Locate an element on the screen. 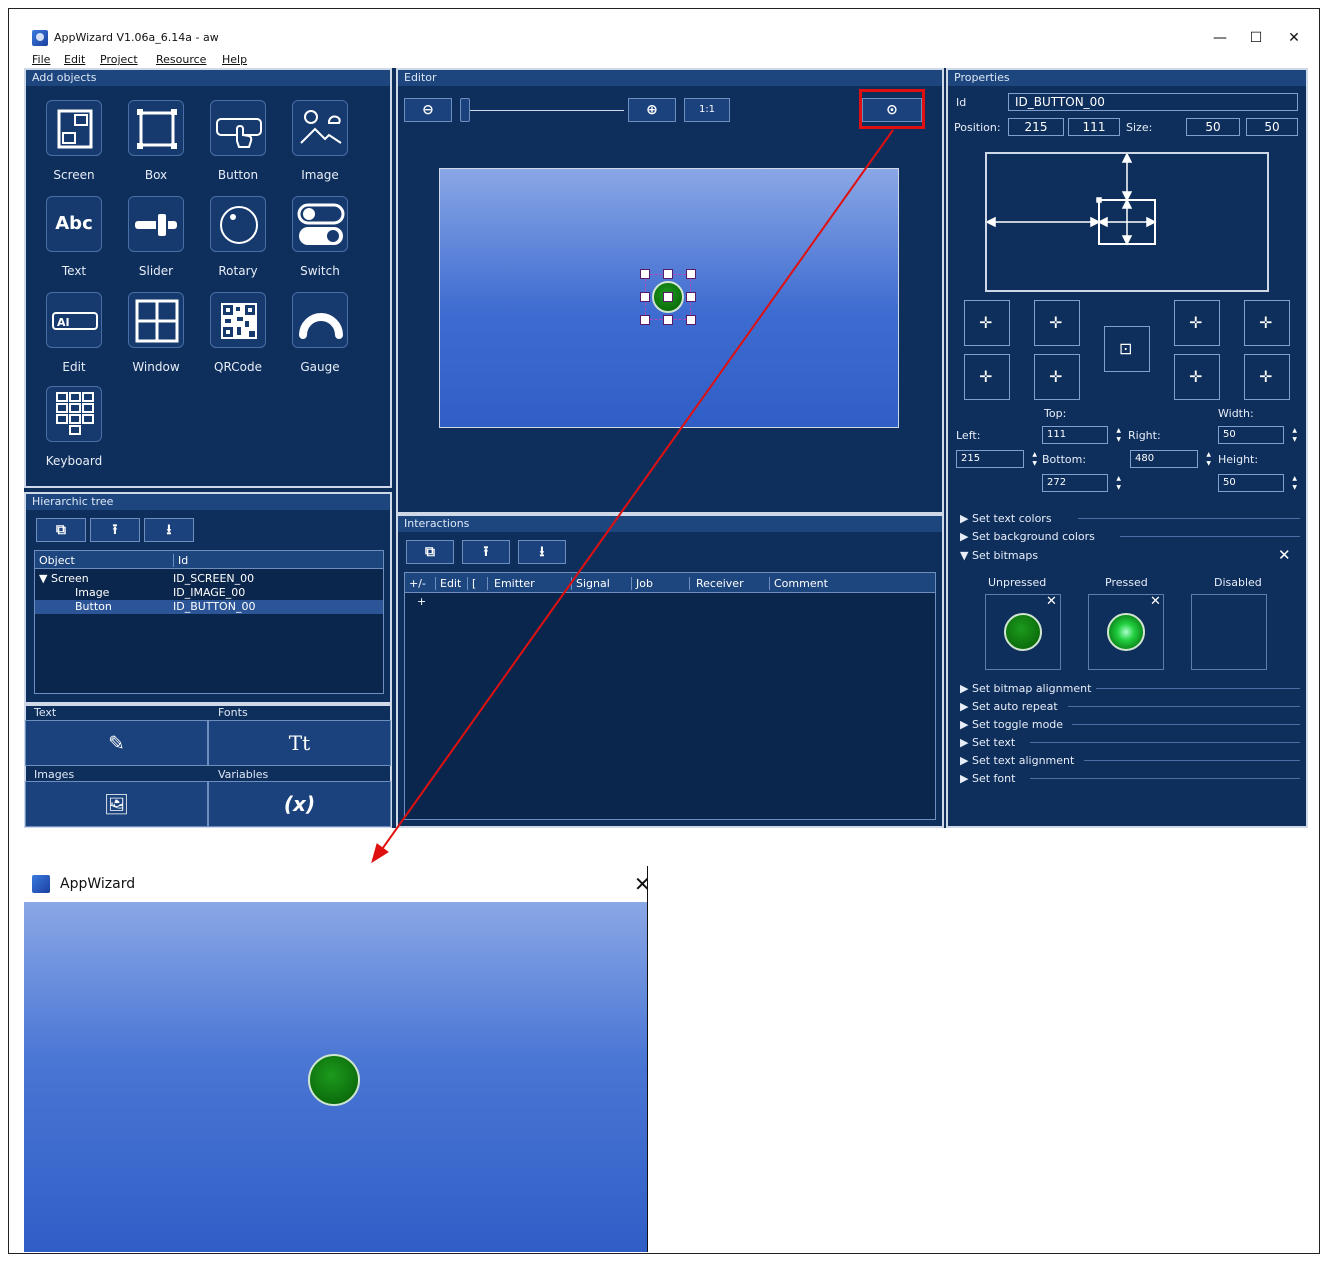 This screenshot has height=1261, width=1326. preview-close-button: ✕ is located at coordinates (642, 884).